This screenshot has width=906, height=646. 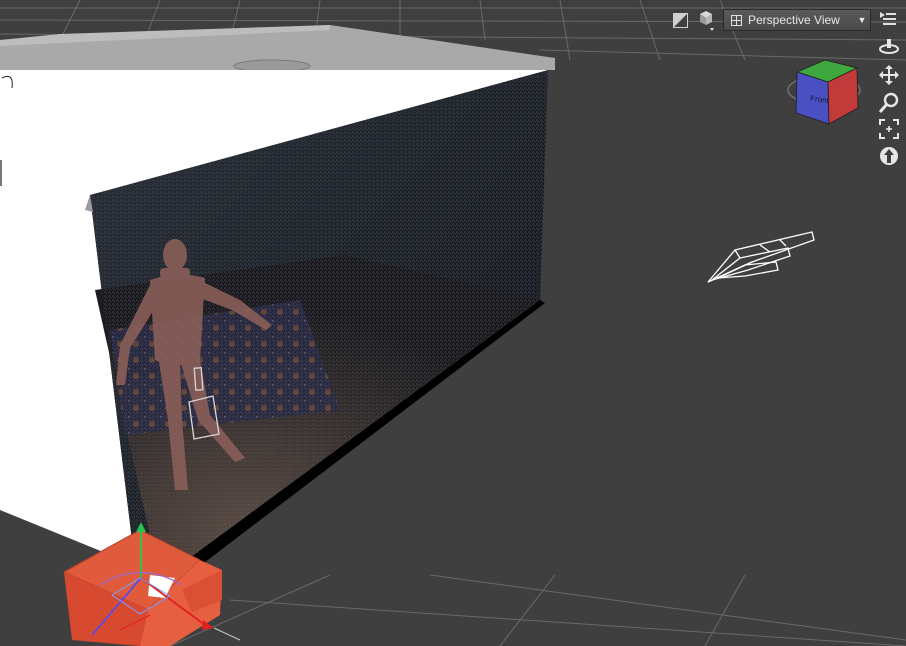 I want to click on view-selector-dropdown: Perspective View ▼, so click(x=797, y=20).